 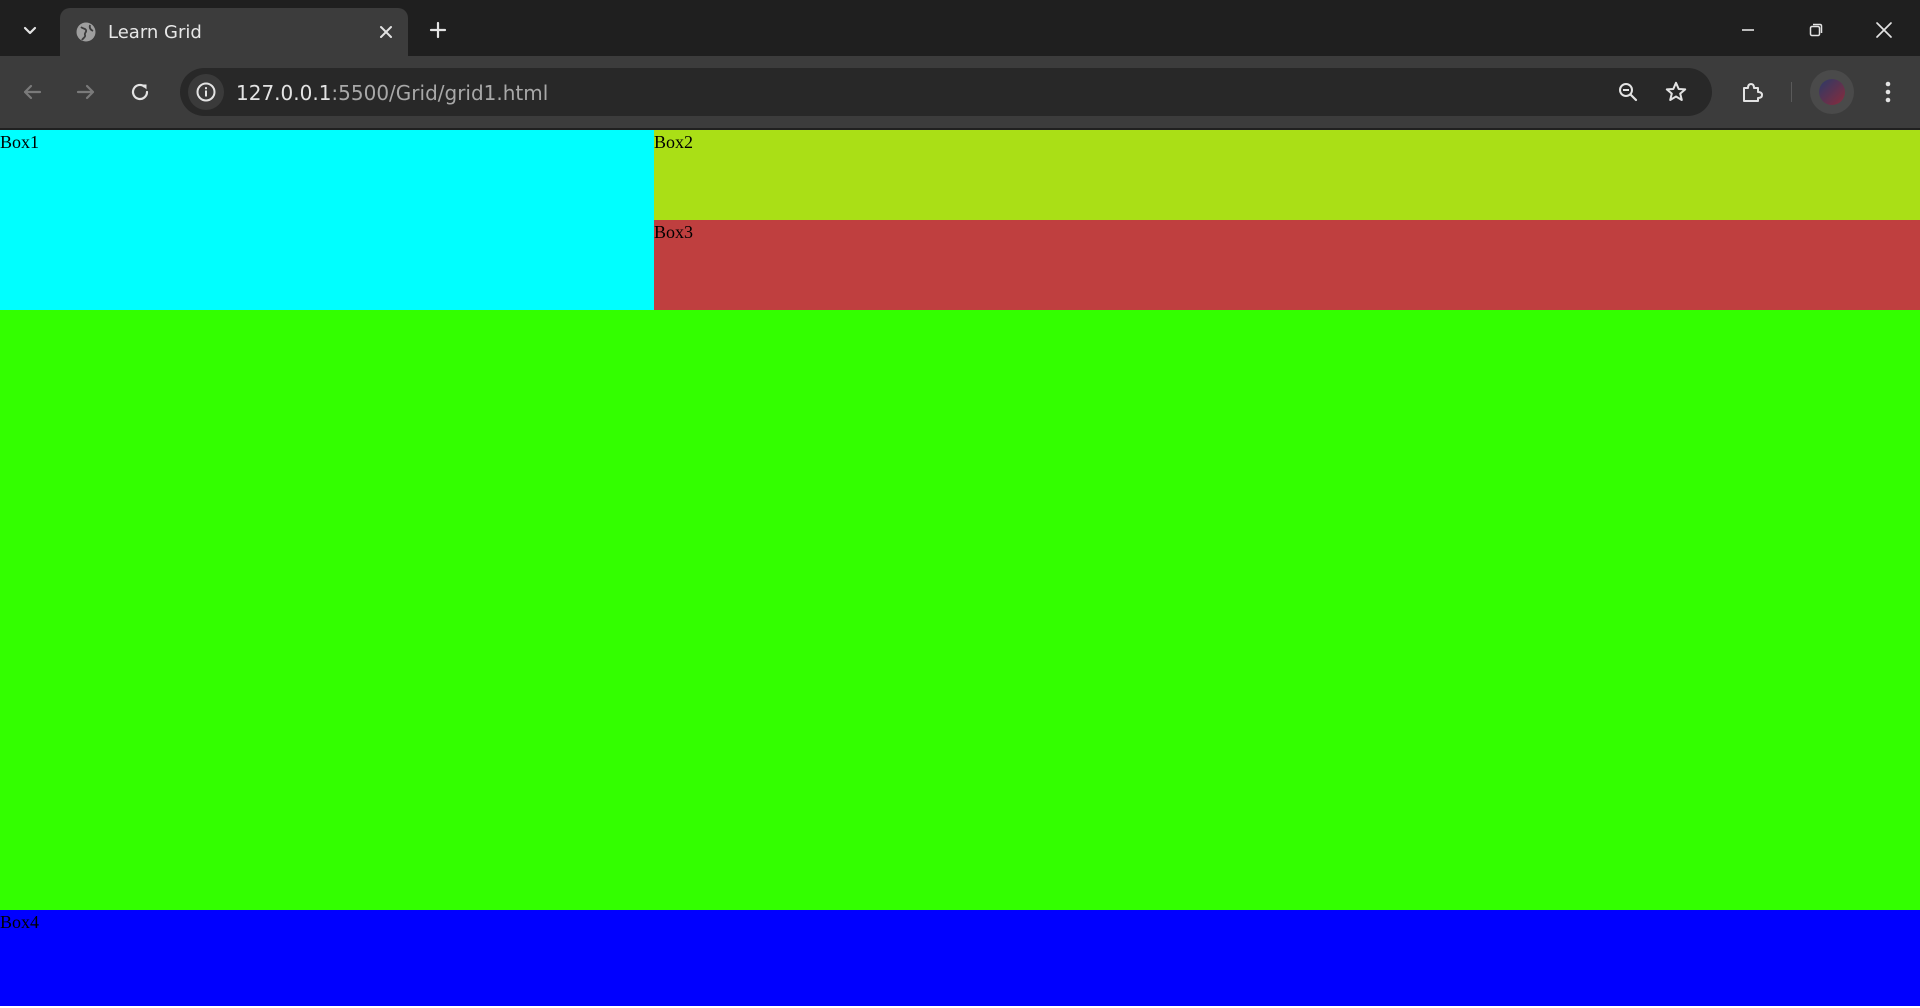 I want to click on bookmark-button, so click(x=1676, y=92).